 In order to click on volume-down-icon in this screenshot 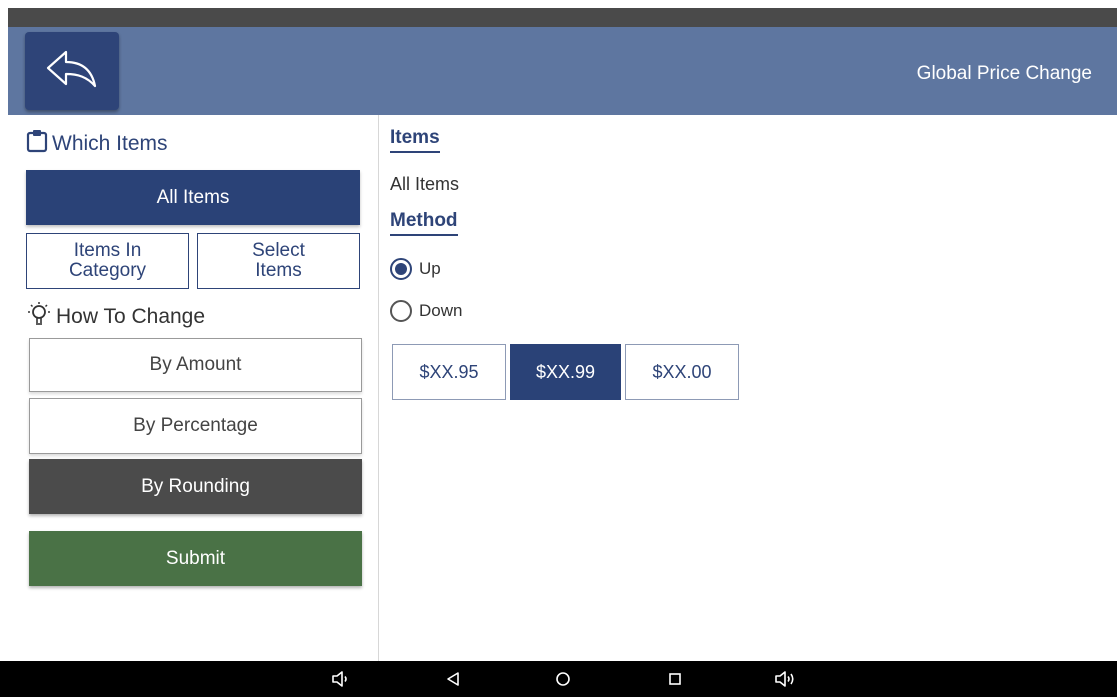, I will do `click(340, 679)`.